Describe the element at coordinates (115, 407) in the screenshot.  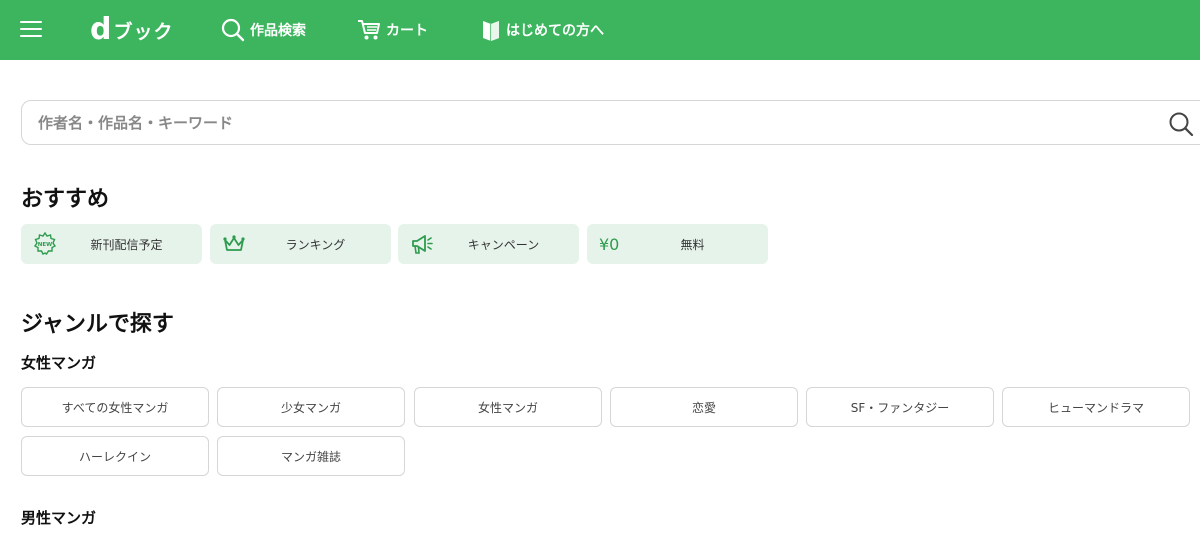
I see `genre-button: すべての女性マンガ` at that location.